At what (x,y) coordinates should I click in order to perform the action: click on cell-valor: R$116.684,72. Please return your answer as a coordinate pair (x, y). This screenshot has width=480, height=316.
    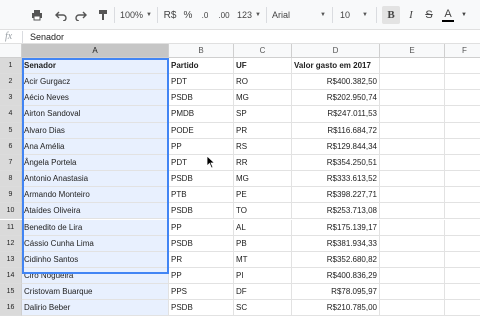
    Looking at the image, I should click on (336, 130).